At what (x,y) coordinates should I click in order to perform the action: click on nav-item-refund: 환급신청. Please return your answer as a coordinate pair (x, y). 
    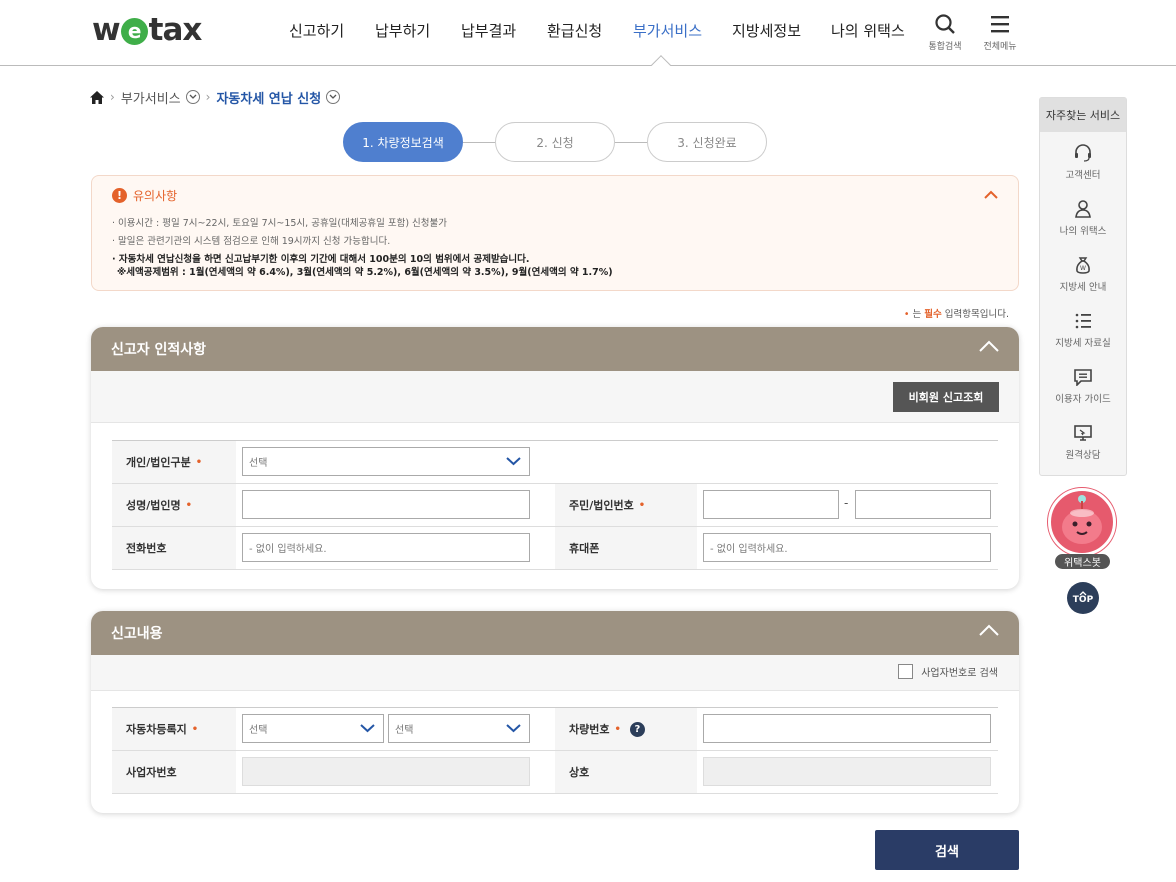
    Looking at the image, I should click on (574, 30).